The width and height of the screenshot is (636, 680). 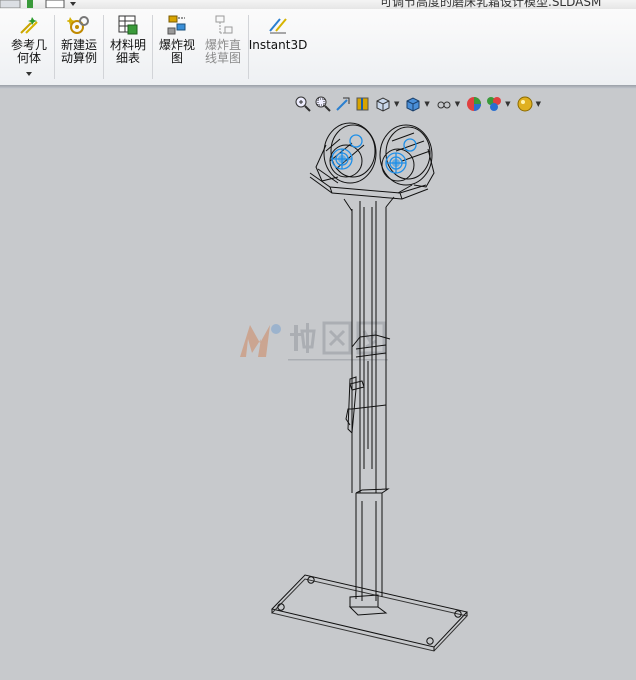 I want to click on instant3d-icon, so click(x=278, y=26).